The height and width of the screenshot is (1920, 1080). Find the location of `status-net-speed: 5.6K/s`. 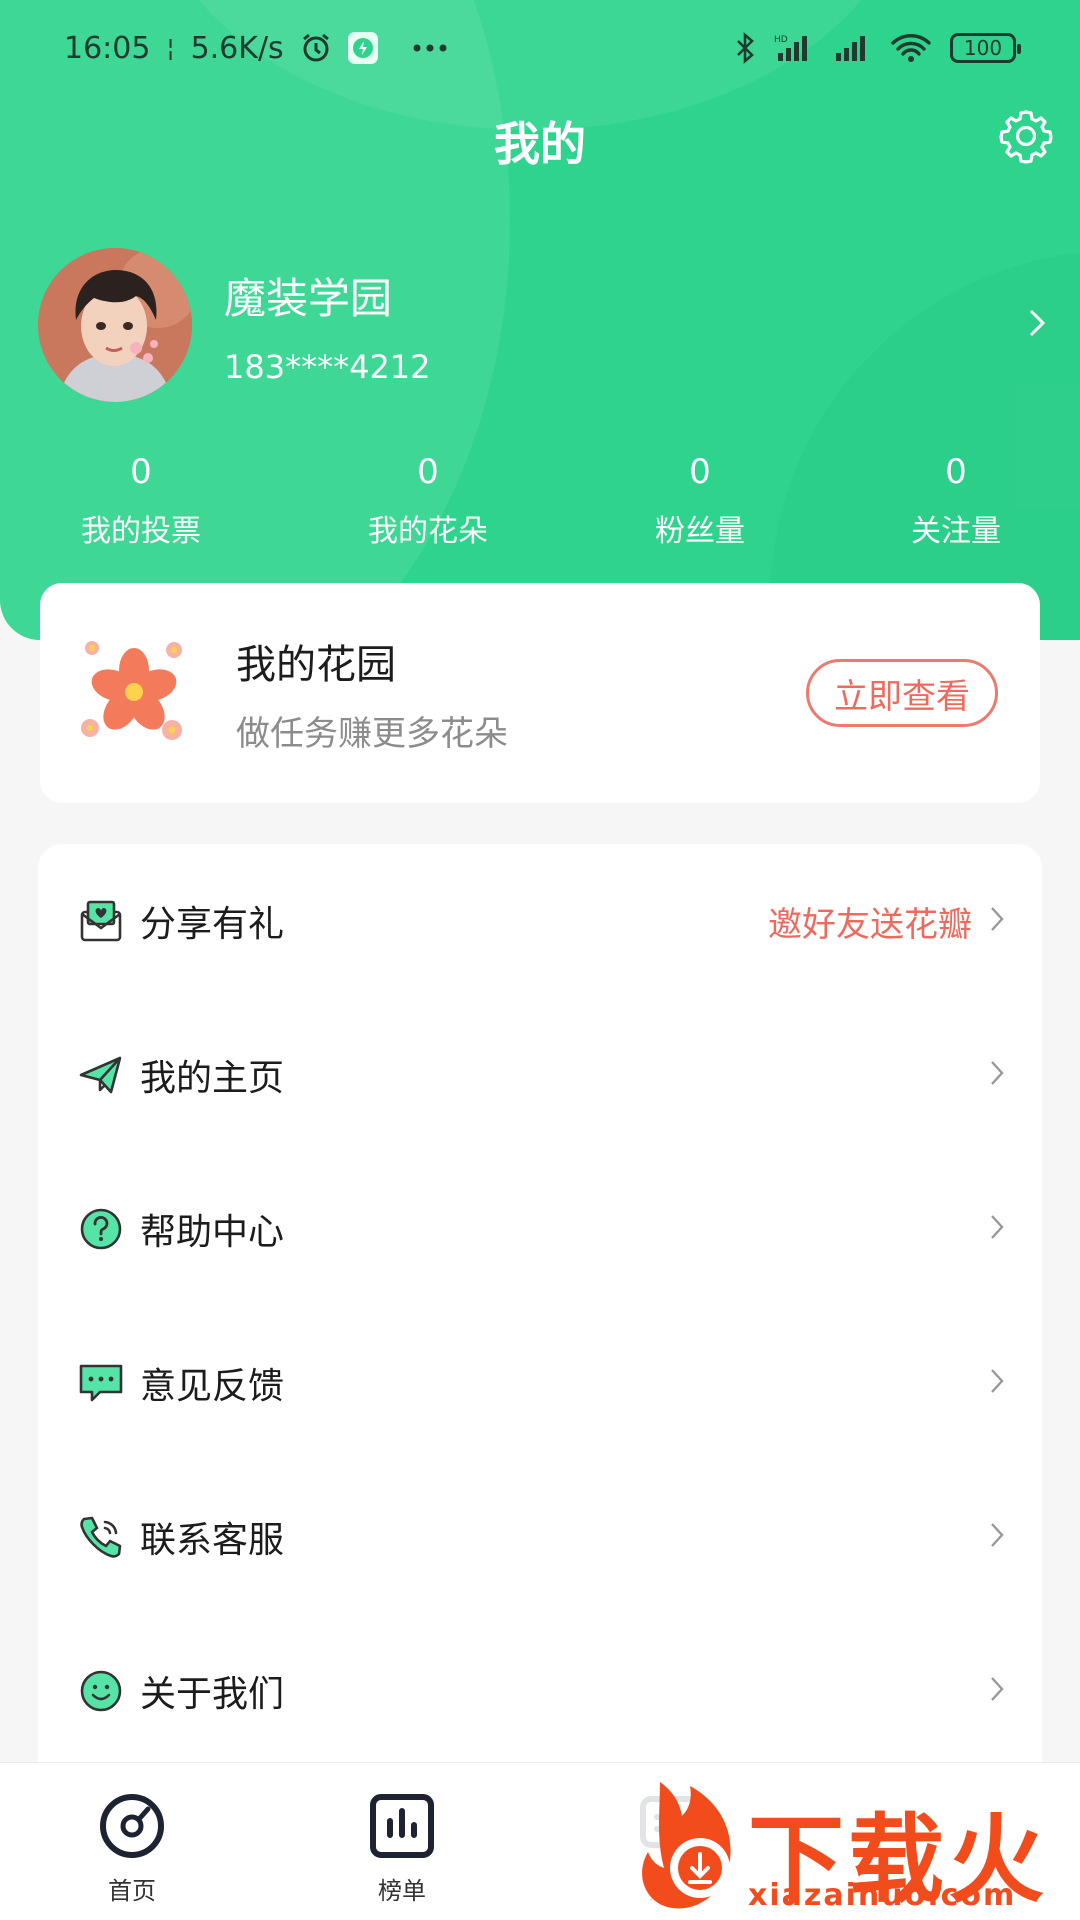

status-net-speed: 5.6K/s is located at coordinates (237, 48).